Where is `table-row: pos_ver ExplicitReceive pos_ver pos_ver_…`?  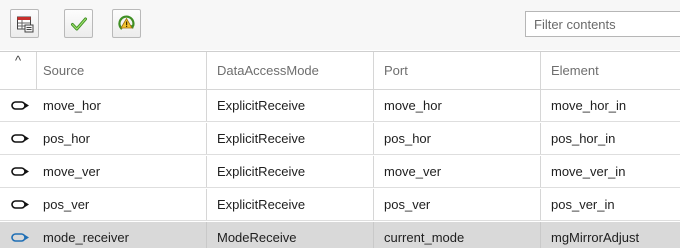 table-row: pos_ver ExplicitReceive pos_ver pos_ver_… is located at coordinates (340, 205).